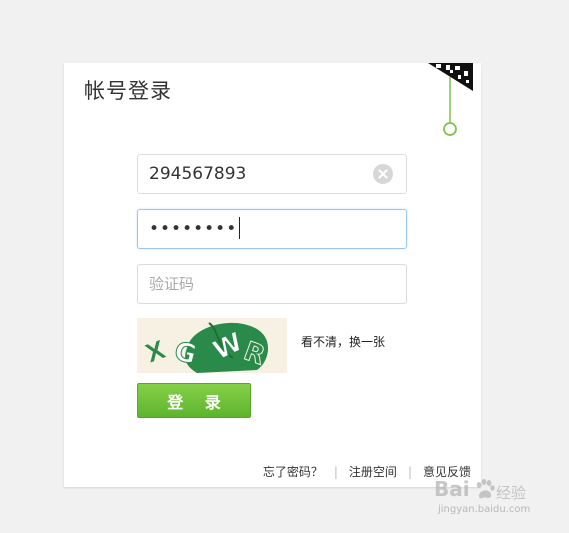  I want to click on captcha-placeholder: 验证码, so click(172, 284).